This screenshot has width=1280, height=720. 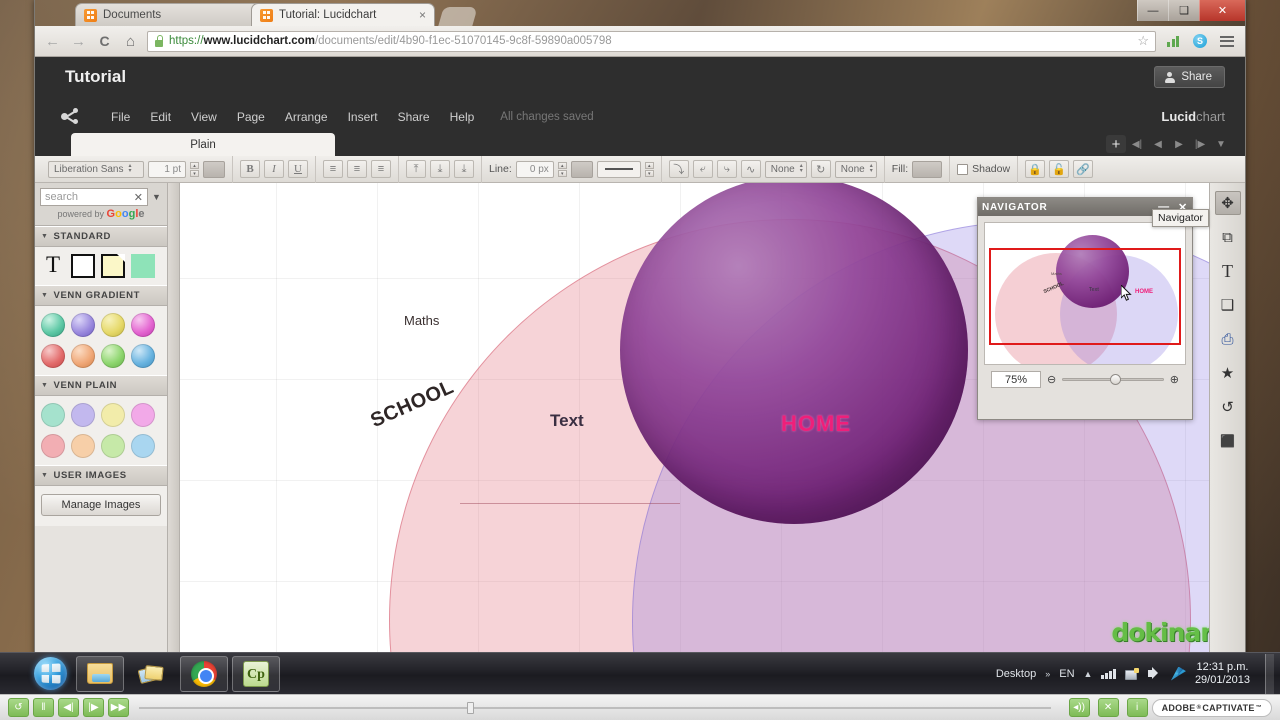 I want to click on tab-close-icon: ×, so click(x=422, y=15).